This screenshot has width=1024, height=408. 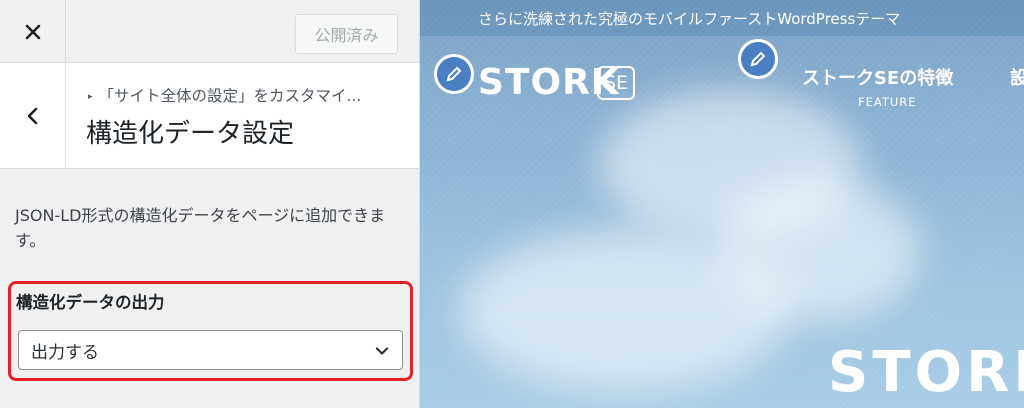 I want to click on nav-item-subtitle: FEATURE, so click(x=887, y=102).